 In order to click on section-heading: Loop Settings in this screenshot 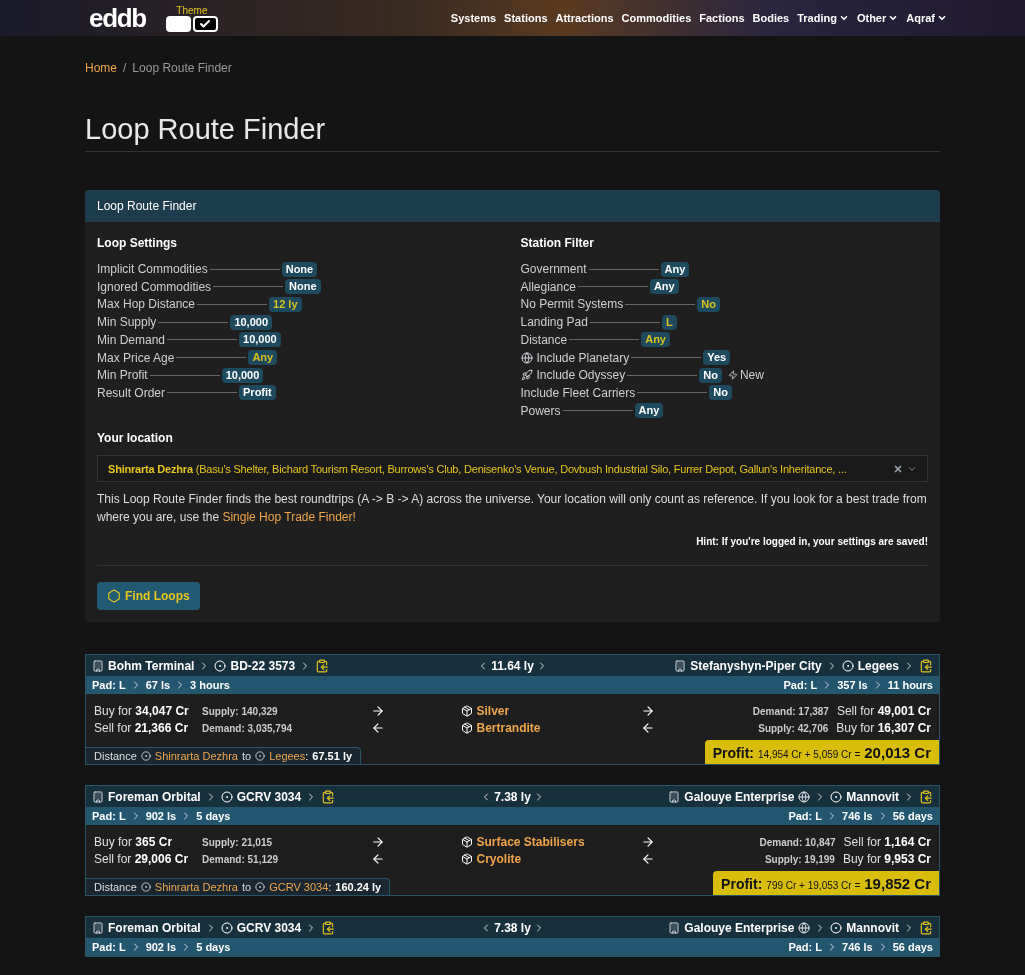, I will do `click(137, 244)`.